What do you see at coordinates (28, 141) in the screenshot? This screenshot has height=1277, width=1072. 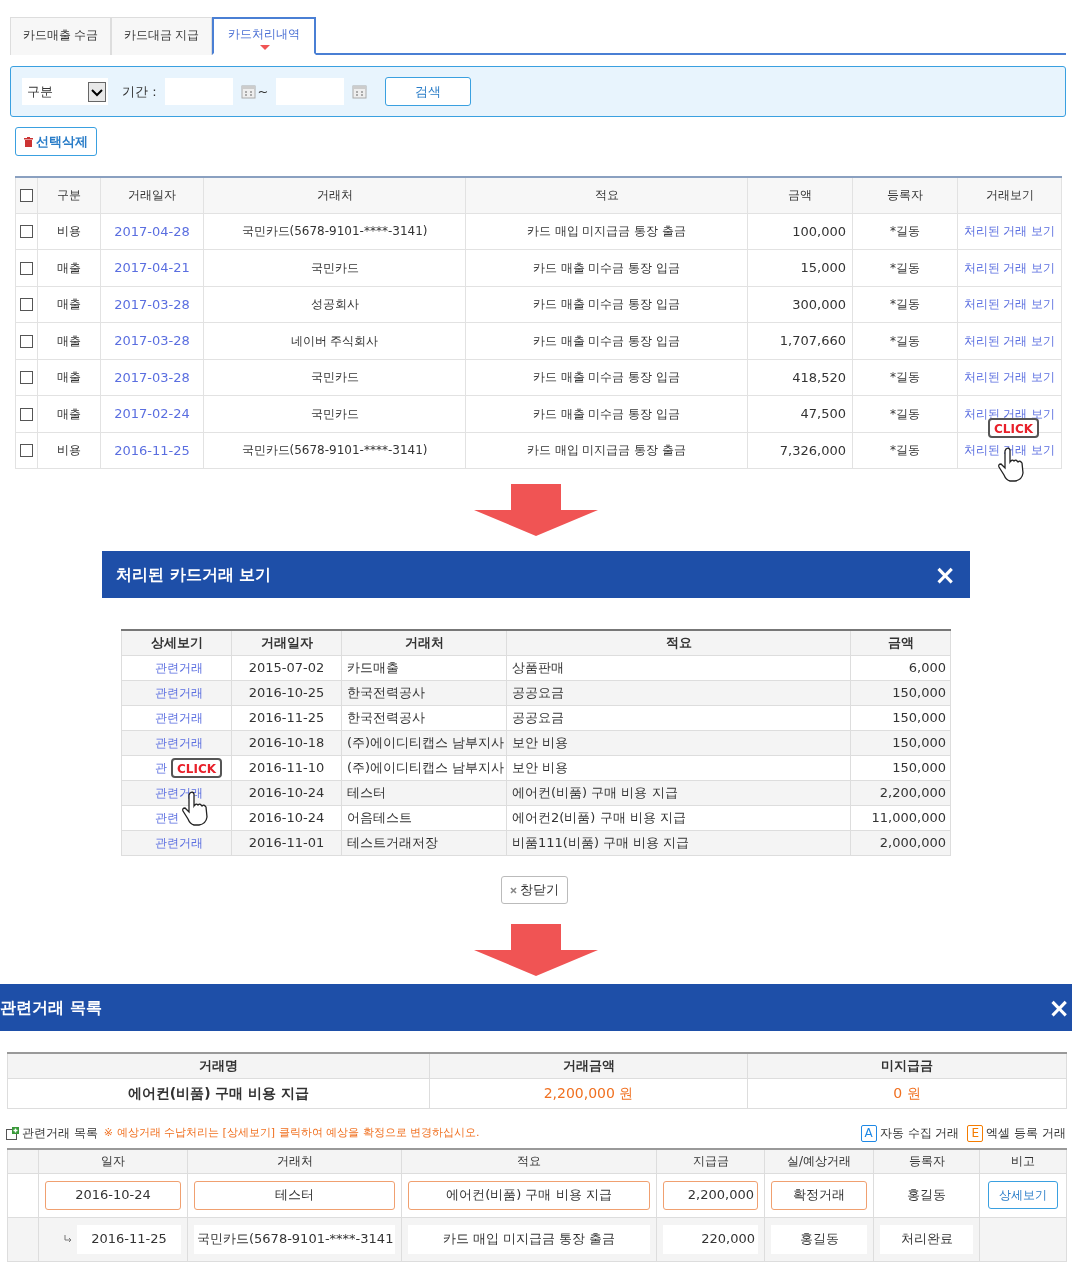 I see `trash-icon` at bounding box center [28, 141].